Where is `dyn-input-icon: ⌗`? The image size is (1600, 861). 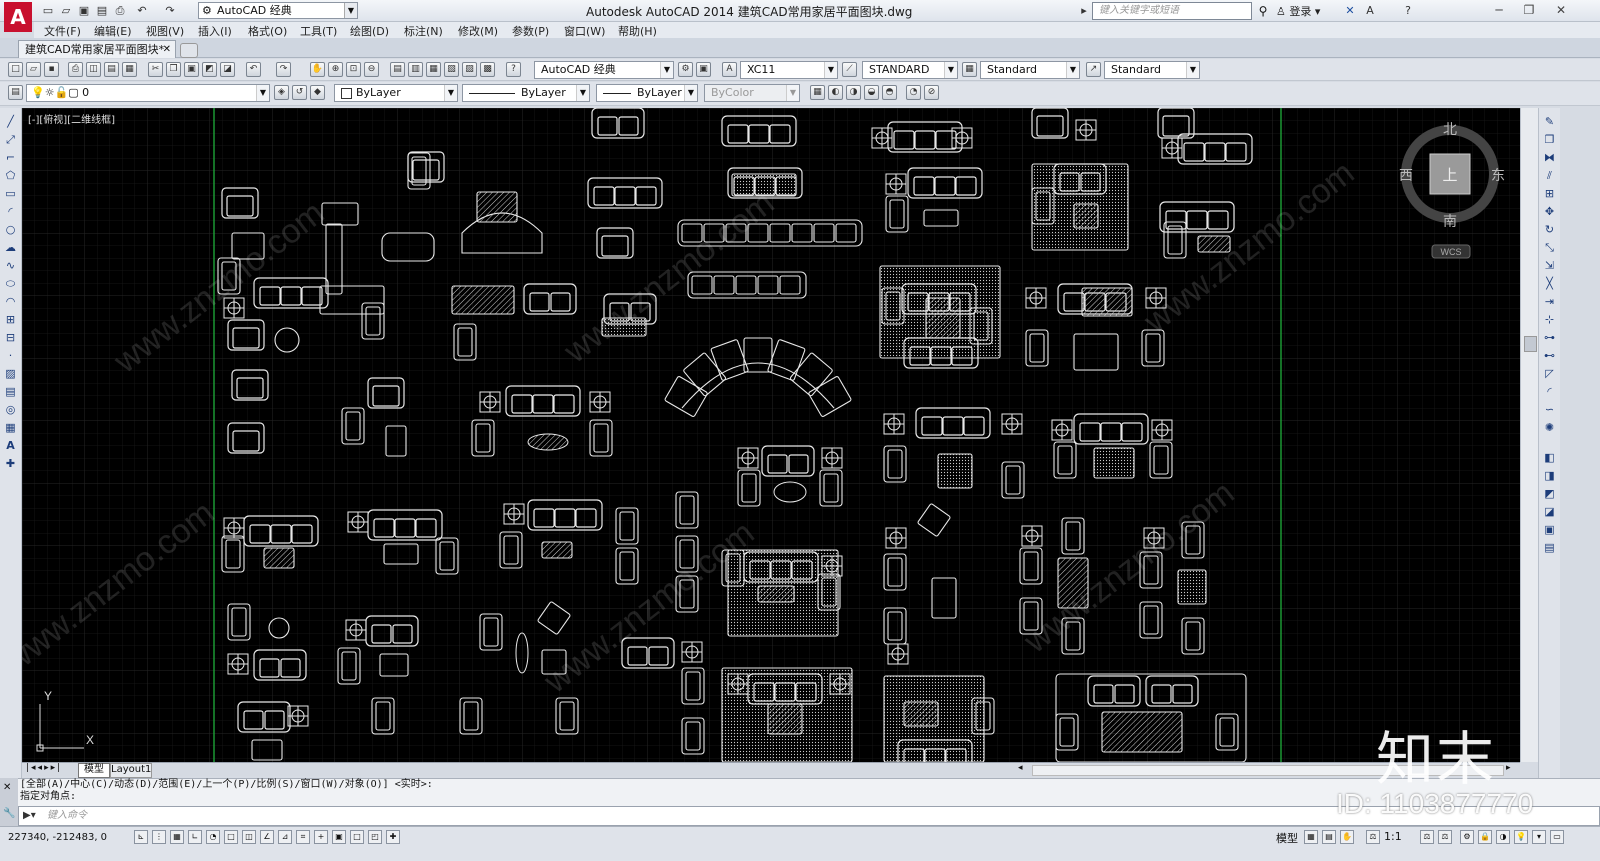 dyn-input-icon: ⌗ is located at coordinates (303, 837).